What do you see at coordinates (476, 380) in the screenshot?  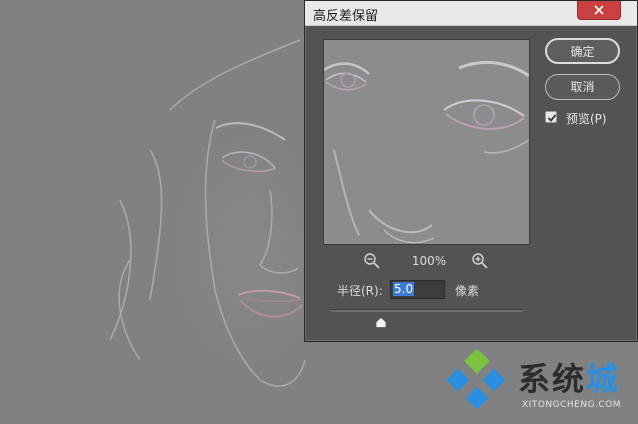 I see `watermark-logo-icon` at bounding box center [476, 380].